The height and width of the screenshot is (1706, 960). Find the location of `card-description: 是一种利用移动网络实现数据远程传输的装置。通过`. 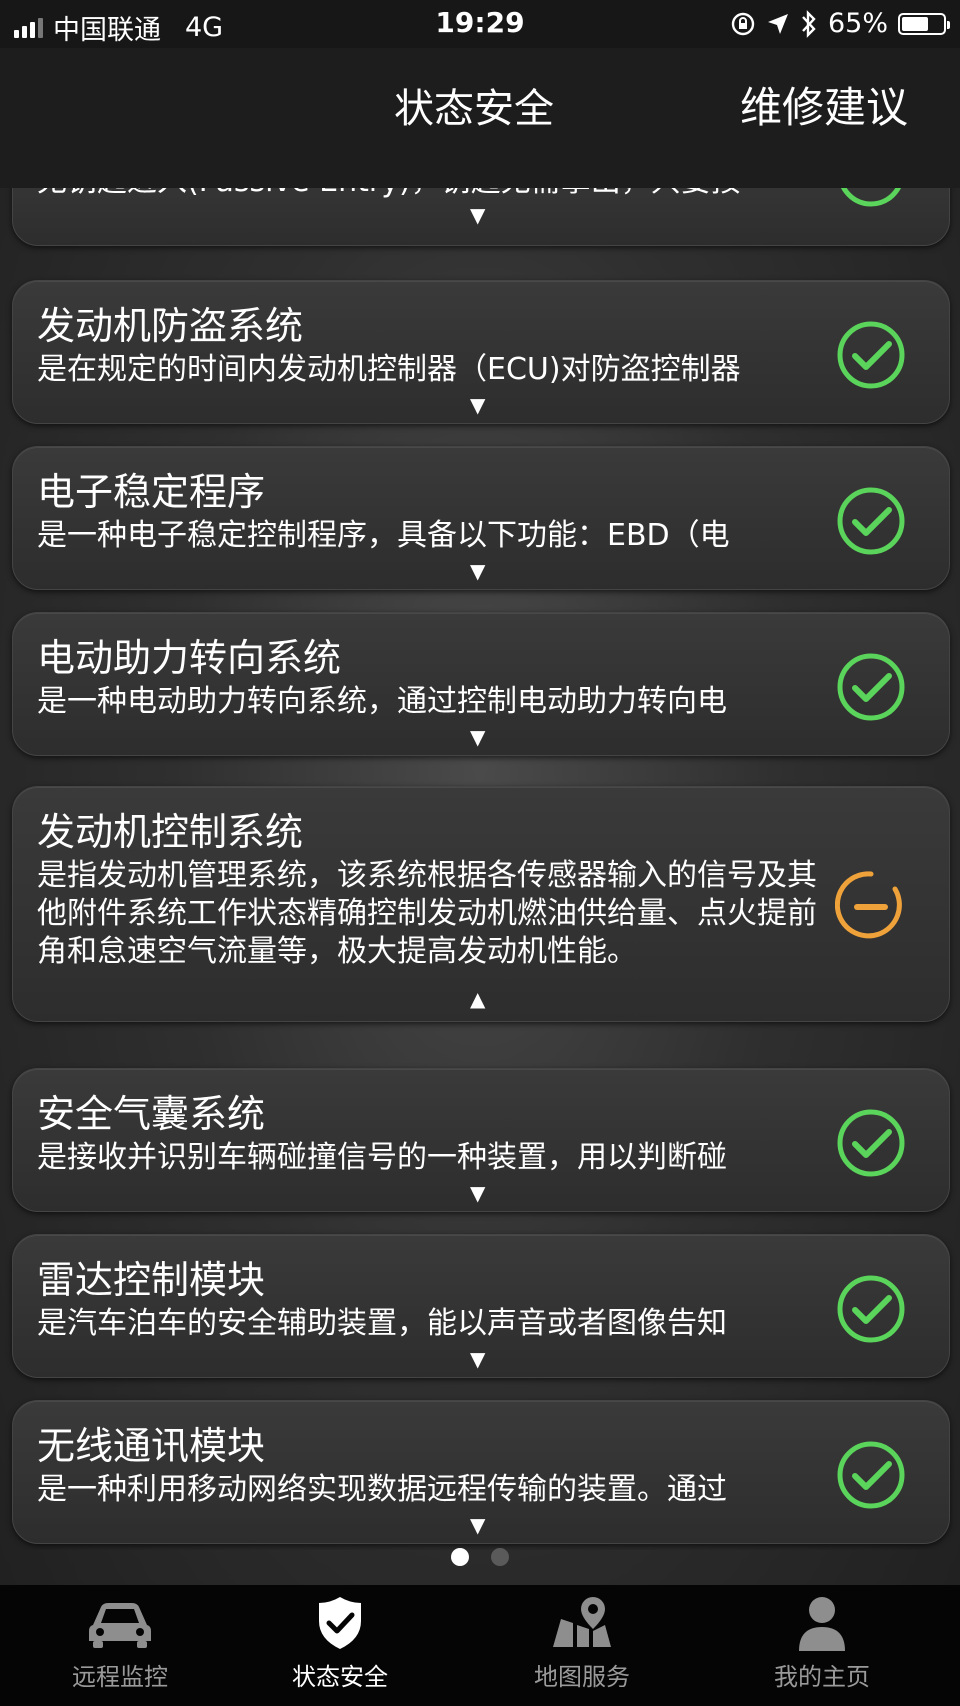

card-description: 是一种利用移动网络实现数据远程传输的装置。通过 is located at coordinates (382, 1489).